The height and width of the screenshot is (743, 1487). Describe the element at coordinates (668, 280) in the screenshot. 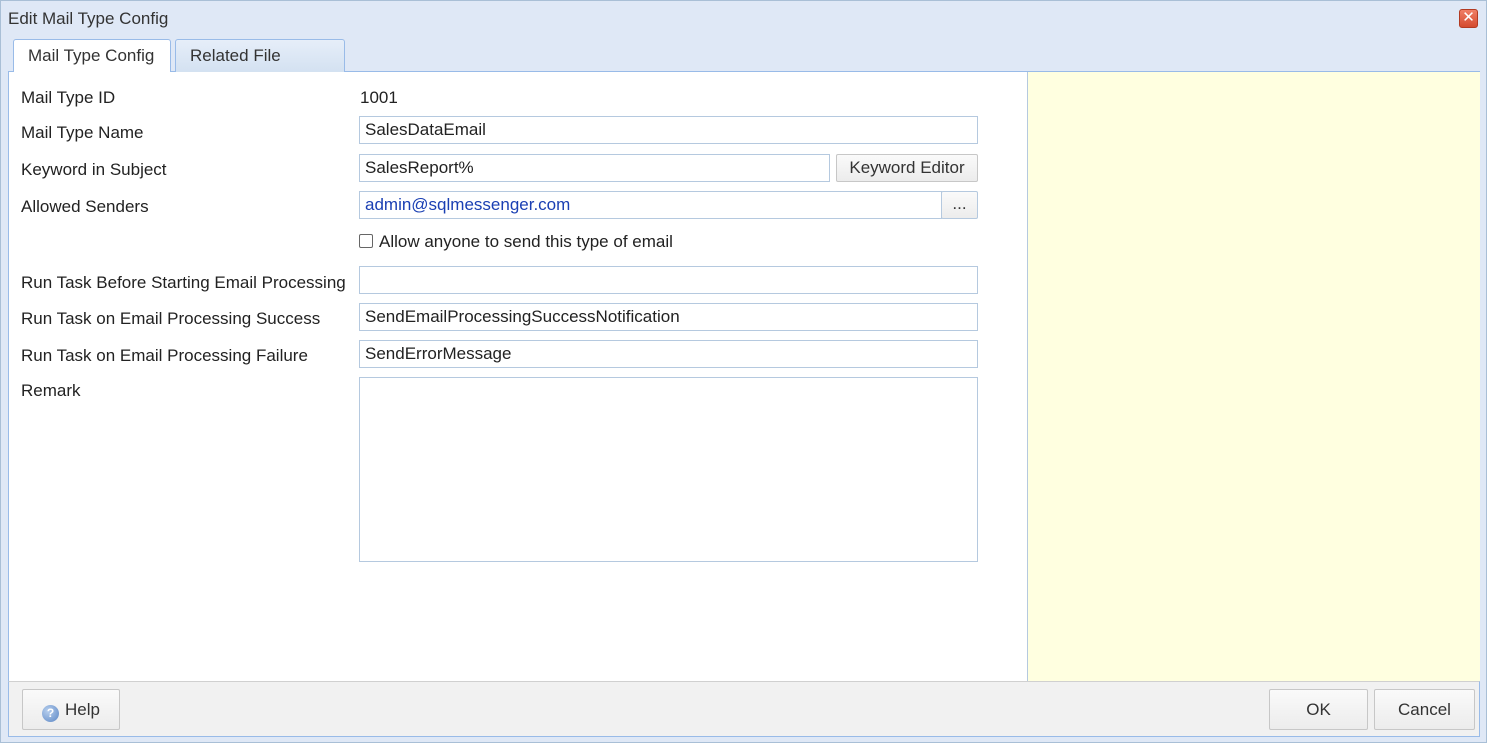

I see `run-before-input` at that location.